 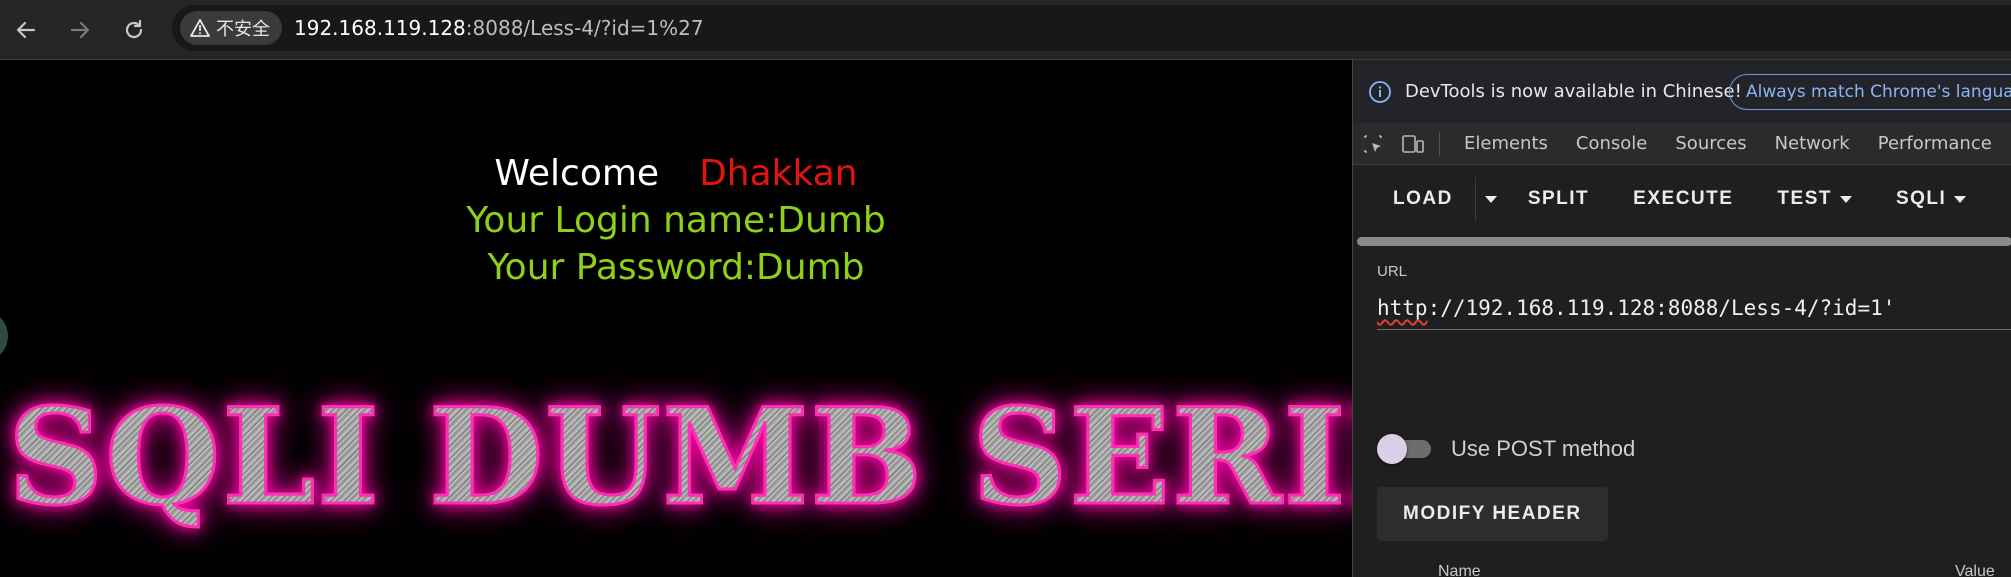 I want to click on split-button: SPLIT, so click(x=1558, y=199).